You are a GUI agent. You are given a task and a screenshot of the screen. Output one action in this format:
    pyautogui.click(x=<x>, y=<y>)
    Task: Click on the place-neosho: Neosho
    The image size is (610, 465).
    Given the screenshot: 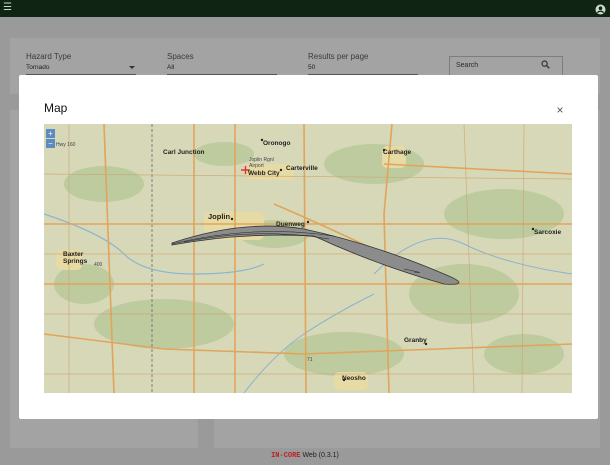 What is the action you would take?
    pyautogui.click(x=354, y=378)
    